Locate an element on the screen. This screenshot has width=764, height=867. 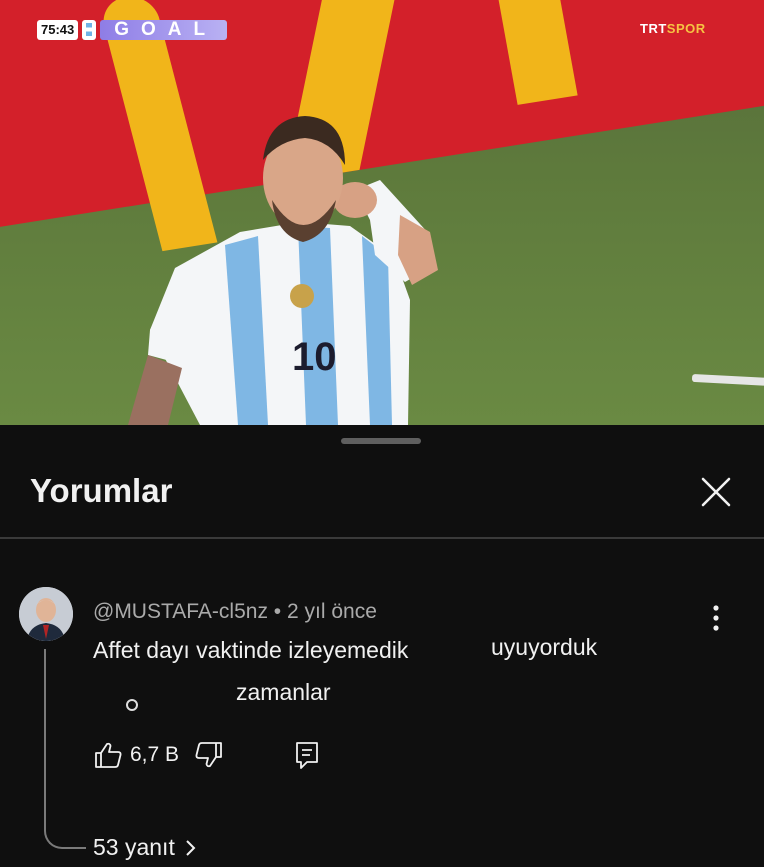
team-crest-icon is located at coordinates (89, 30).